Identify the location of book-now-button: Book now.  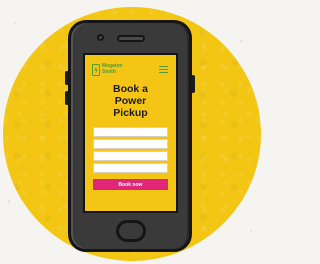
(130, 184).